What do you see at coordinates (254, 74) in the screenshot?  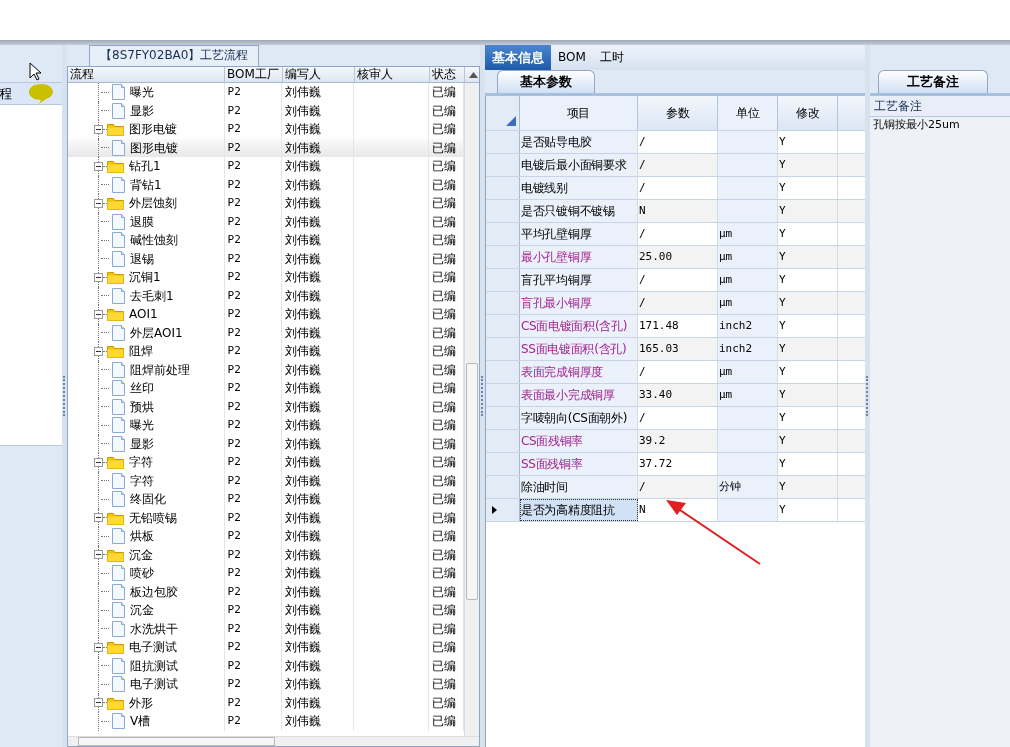 I see `column-header: BOM工厂` at bounding box center [254, 74].